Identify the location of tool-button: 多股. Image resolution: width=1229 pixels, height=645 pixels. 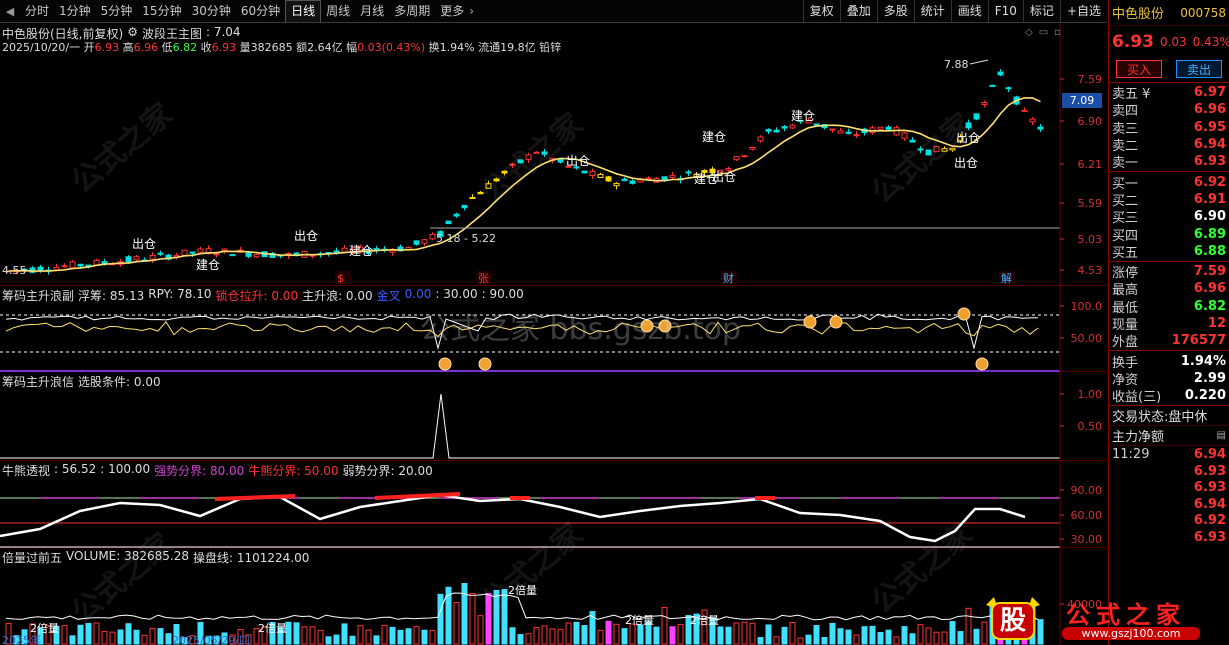
(895, 11).